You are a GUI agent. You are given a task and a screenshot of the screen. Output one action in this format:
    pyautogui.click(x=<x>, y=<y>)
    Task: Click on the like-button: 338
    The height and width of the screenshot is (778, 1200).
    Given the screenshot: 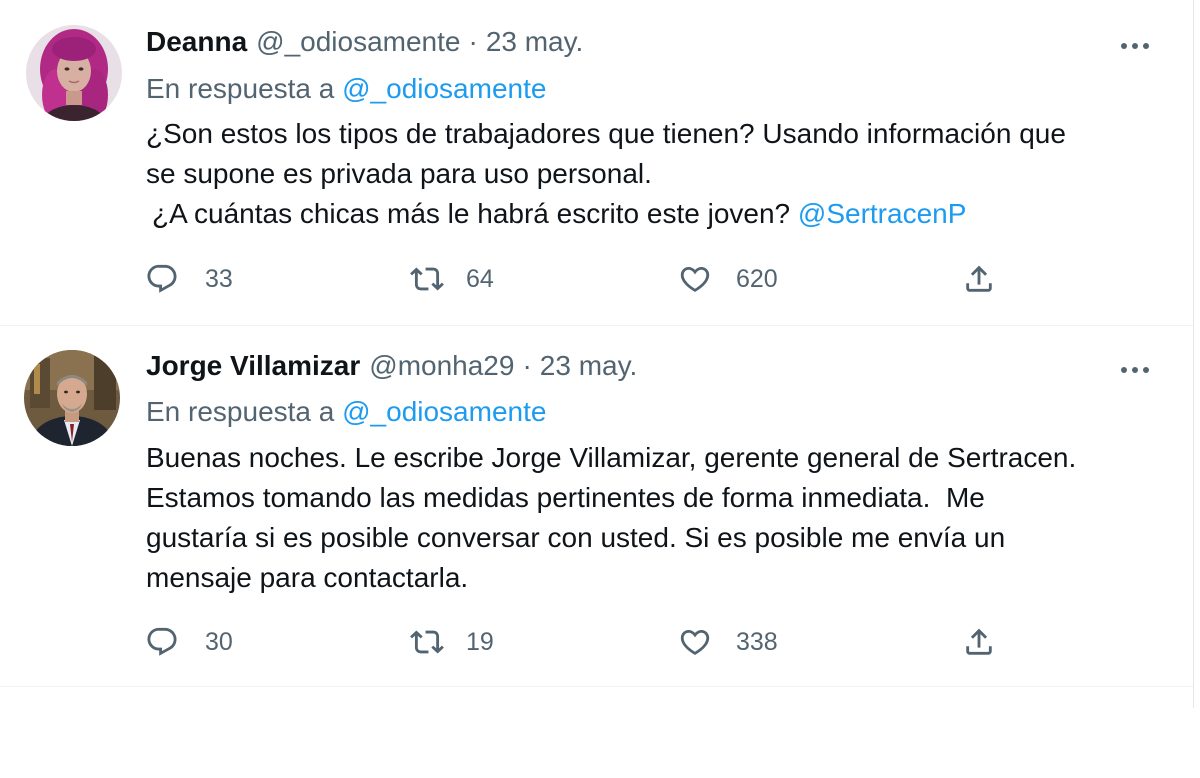 What is the action you would take?
    pyautogui.click(x=728, y=642)
    